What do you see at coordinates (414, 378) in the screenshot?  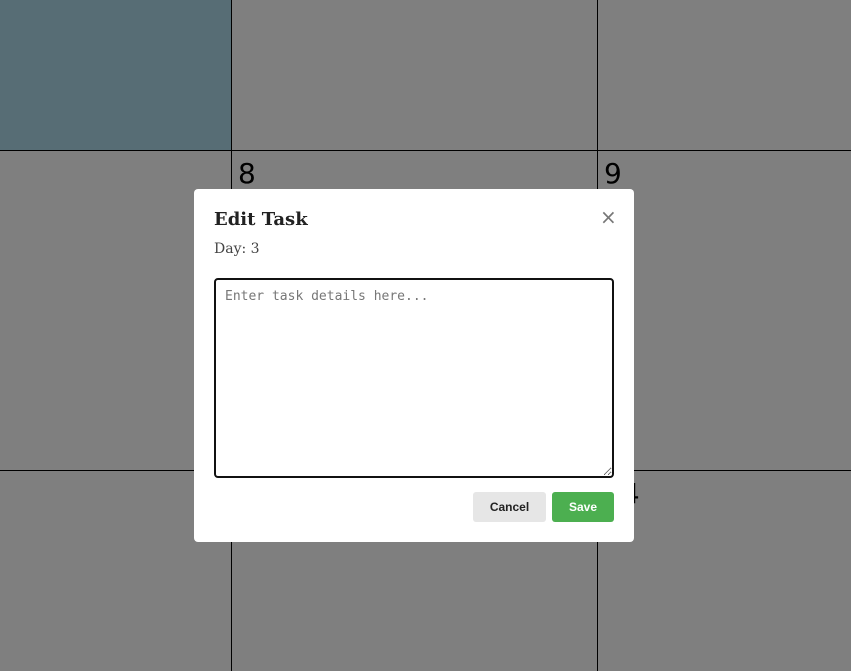 I see `task-details-input` at bounding box center [414, 378].